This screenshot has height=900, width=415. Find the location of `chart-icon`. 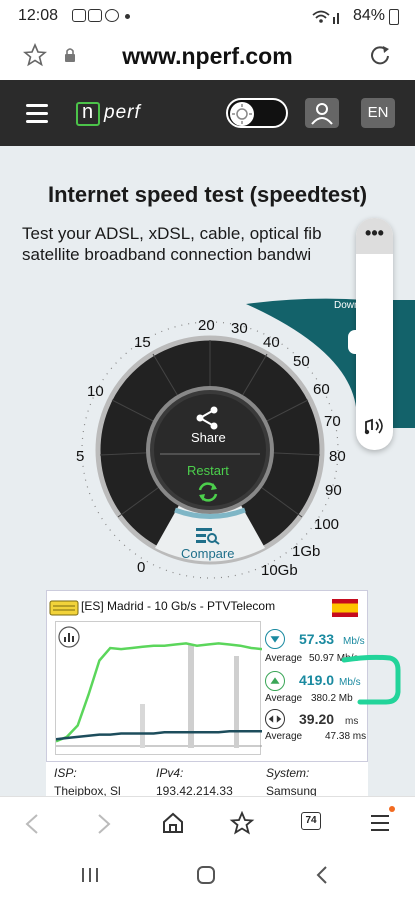

chart-icon is located at coordinates (69, 637).